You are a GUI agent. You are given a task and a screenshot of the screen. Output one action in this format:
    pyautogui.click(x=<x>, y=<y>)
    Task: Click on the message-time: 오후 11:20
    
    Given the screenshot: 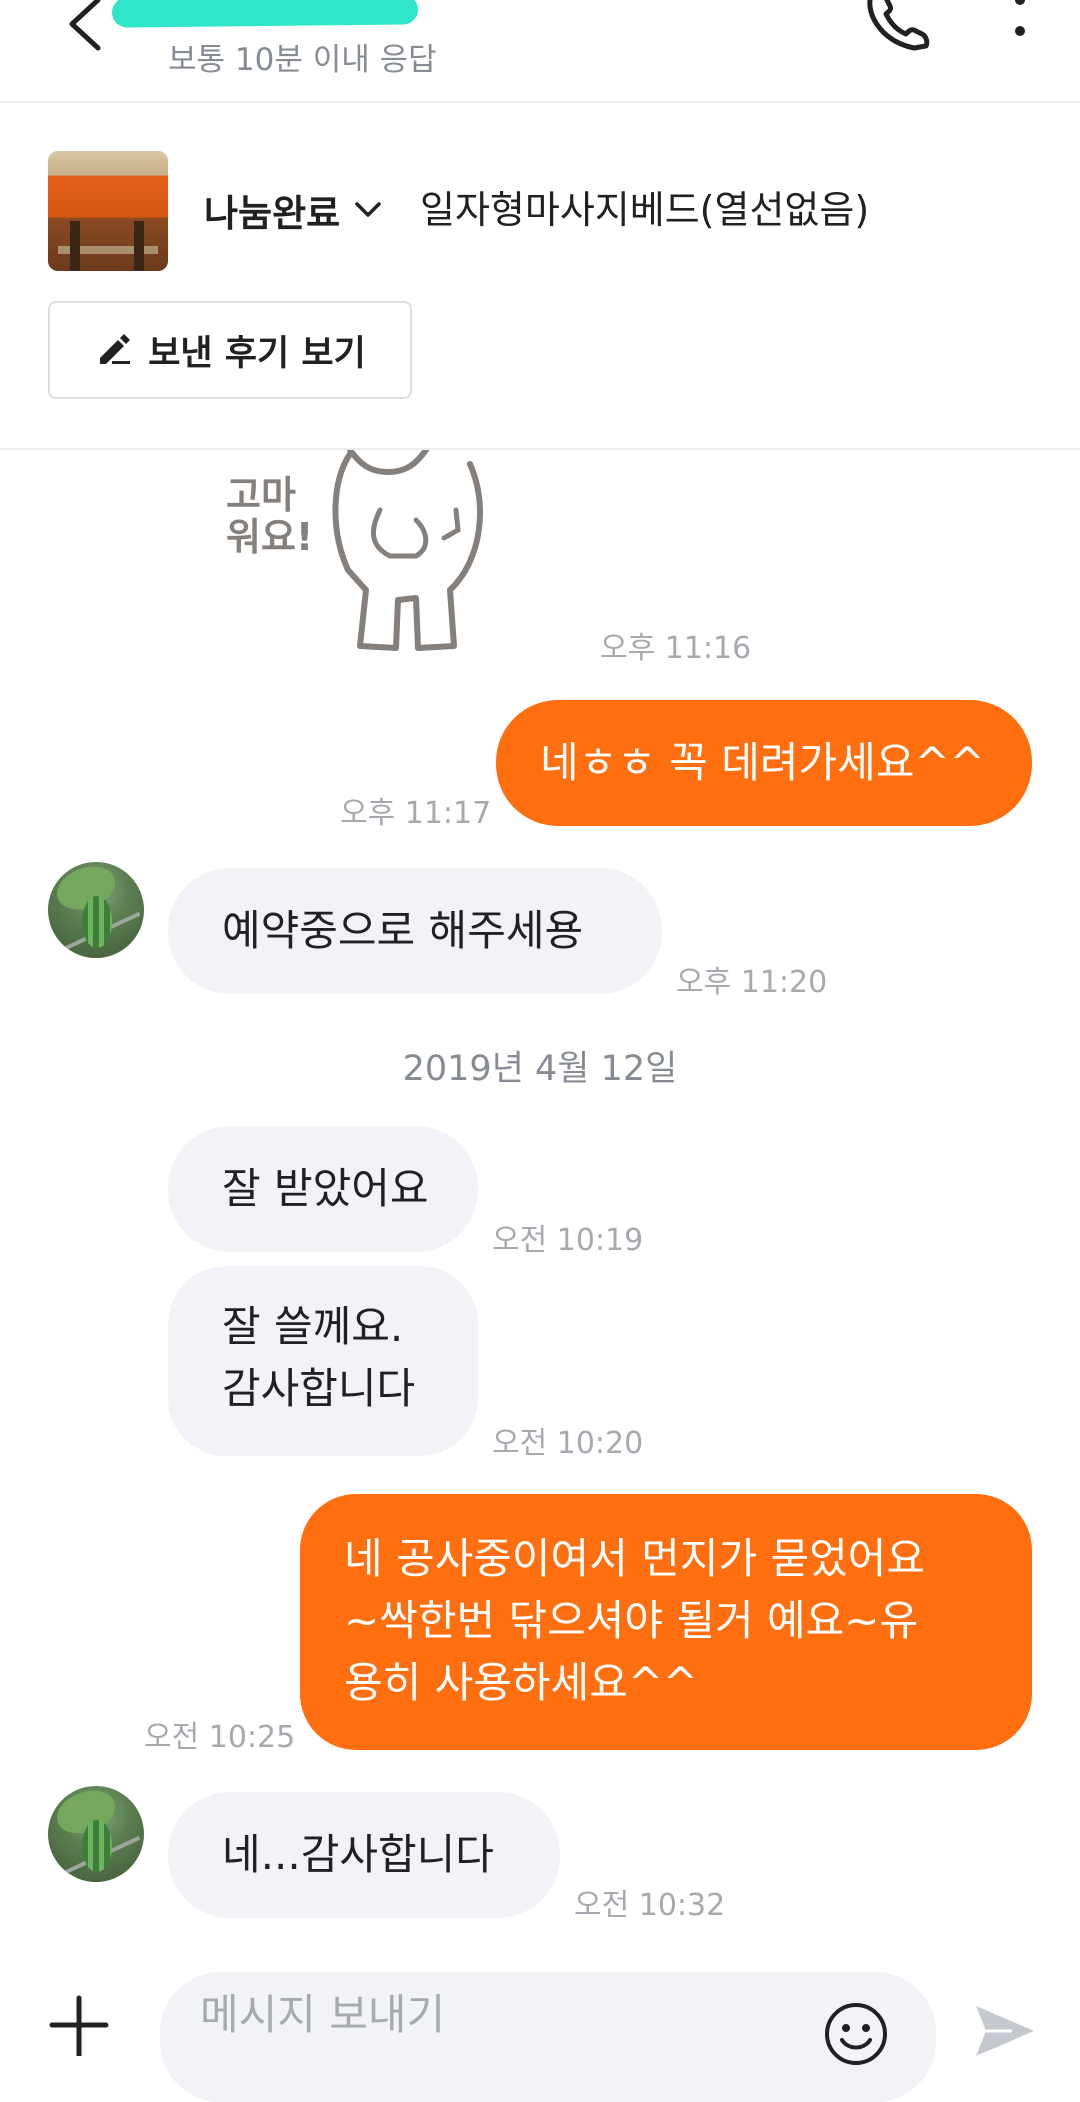 What is the action you would take?
    pyautogui.click(x=752, y=982)
    